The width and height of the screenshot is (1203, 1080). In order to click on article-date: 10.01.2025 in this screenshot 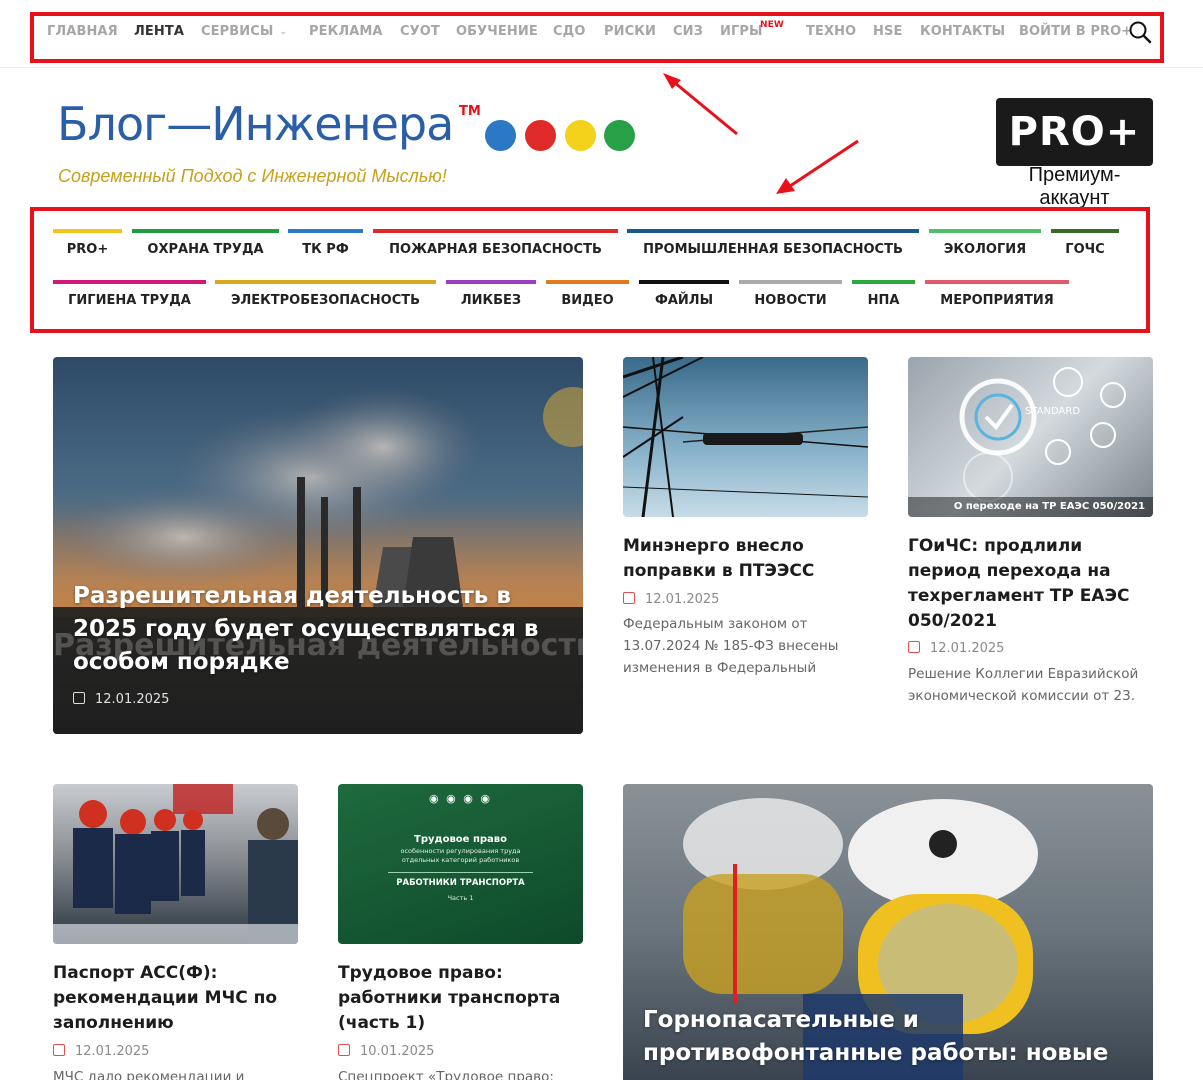, I will do `click(386, 1051)`.